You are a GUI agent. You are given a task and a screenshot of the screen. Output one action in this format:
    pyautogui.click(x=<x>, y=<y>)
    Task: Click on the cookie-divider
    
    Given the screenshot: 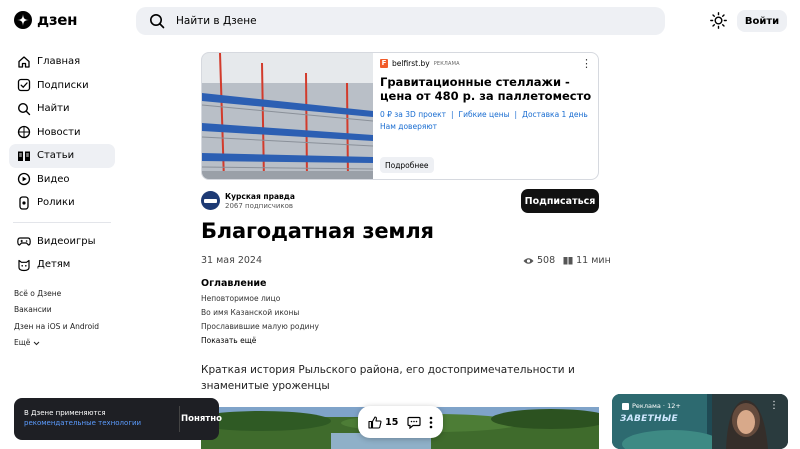 What is the action you would take?
    pyautogui.click(x=179, y=419)
    